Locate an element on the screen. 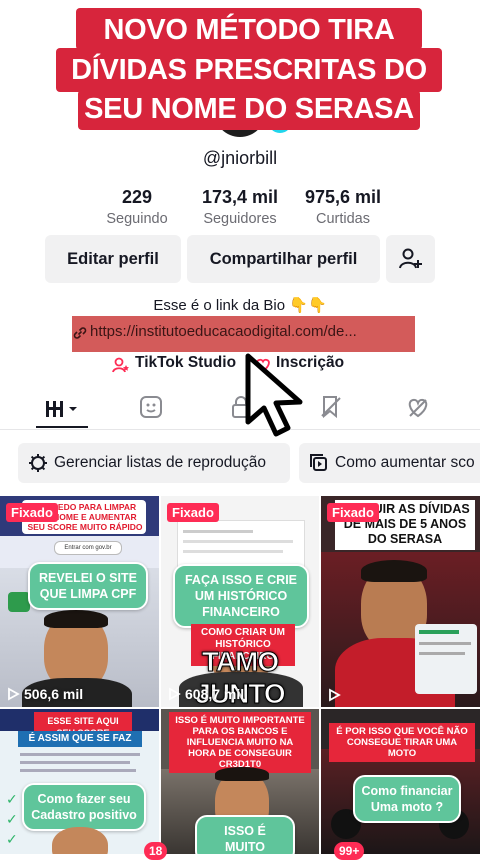 The image size is (480, 860). add-friend-button is located at coordinates (410, 259).